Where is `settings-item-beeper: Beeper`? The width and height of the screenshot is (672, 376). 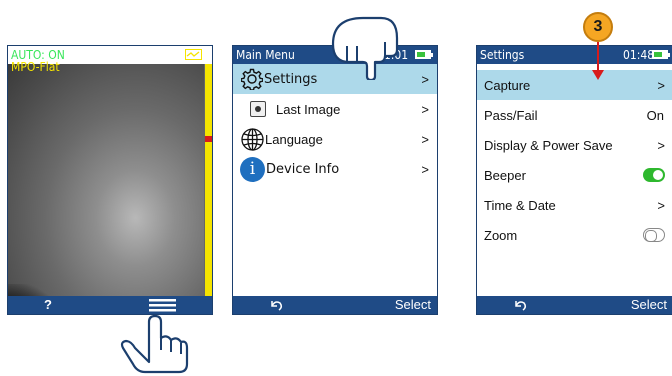
settings-item-beeper: Beeper is located at coordinates (574, 175).